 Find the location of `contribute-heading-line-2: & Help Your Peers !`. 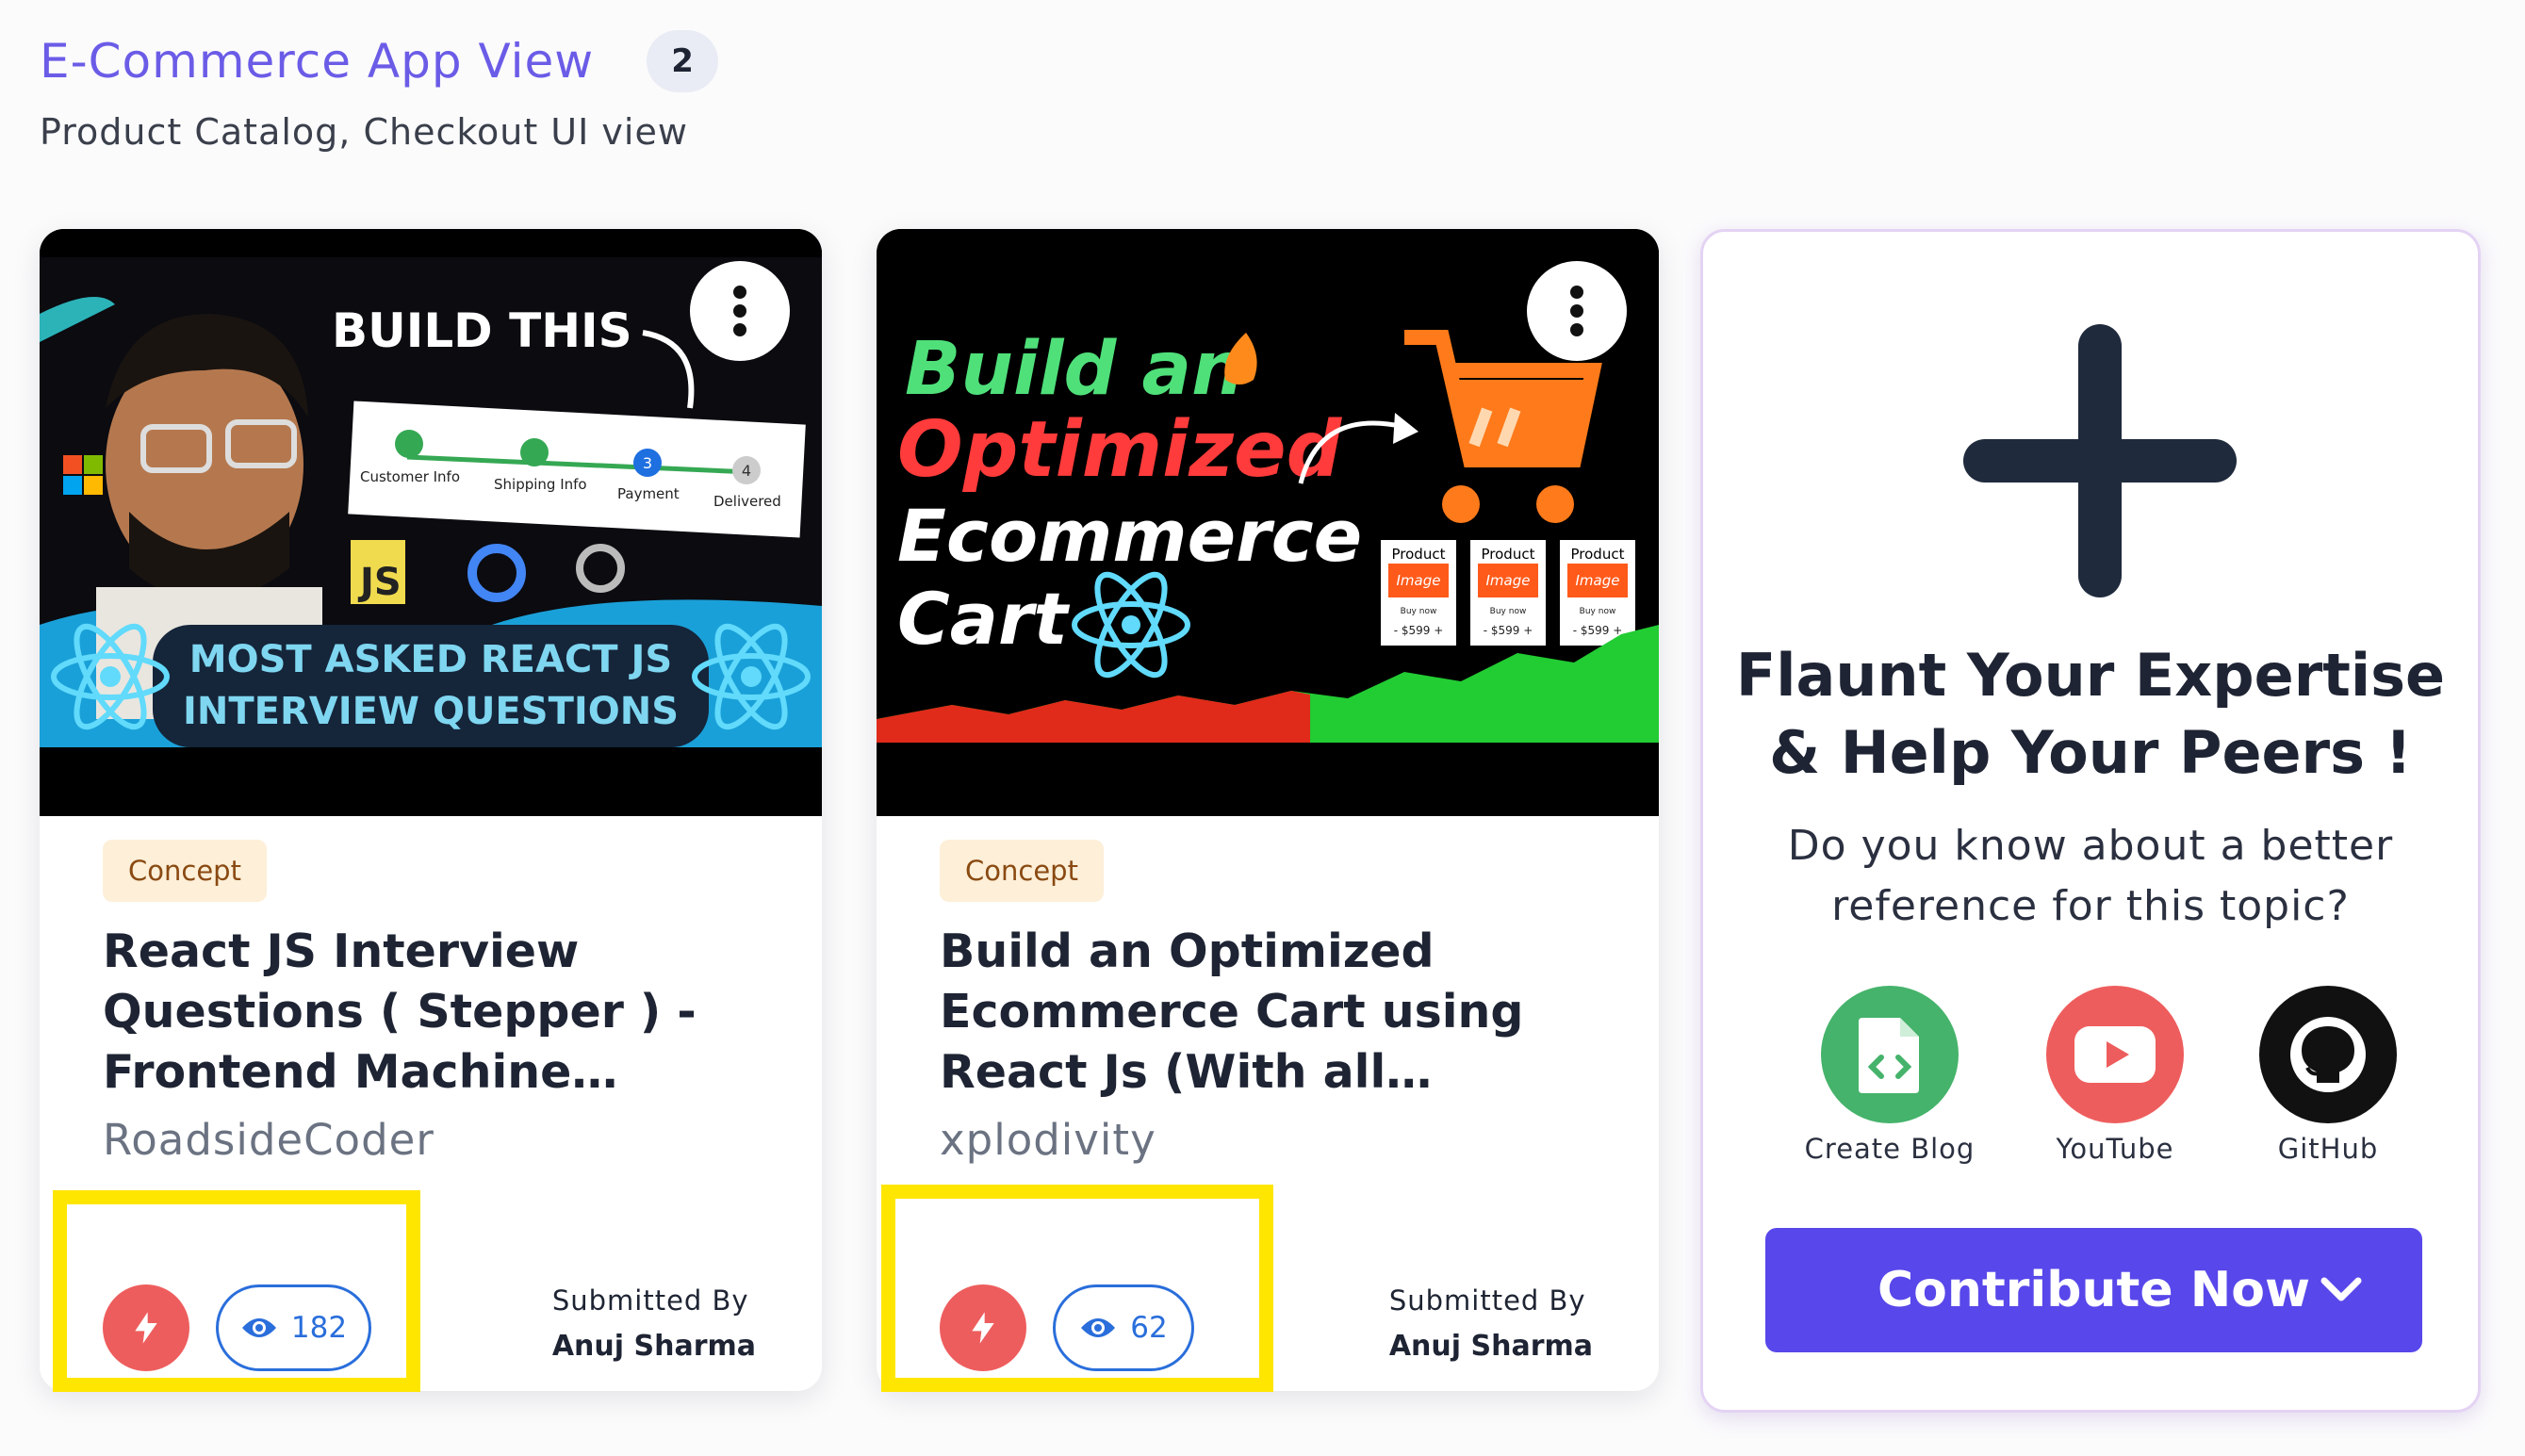

contribute-heading-line-2: & Help Your Peers ! is located at coordinates (2091, 752).